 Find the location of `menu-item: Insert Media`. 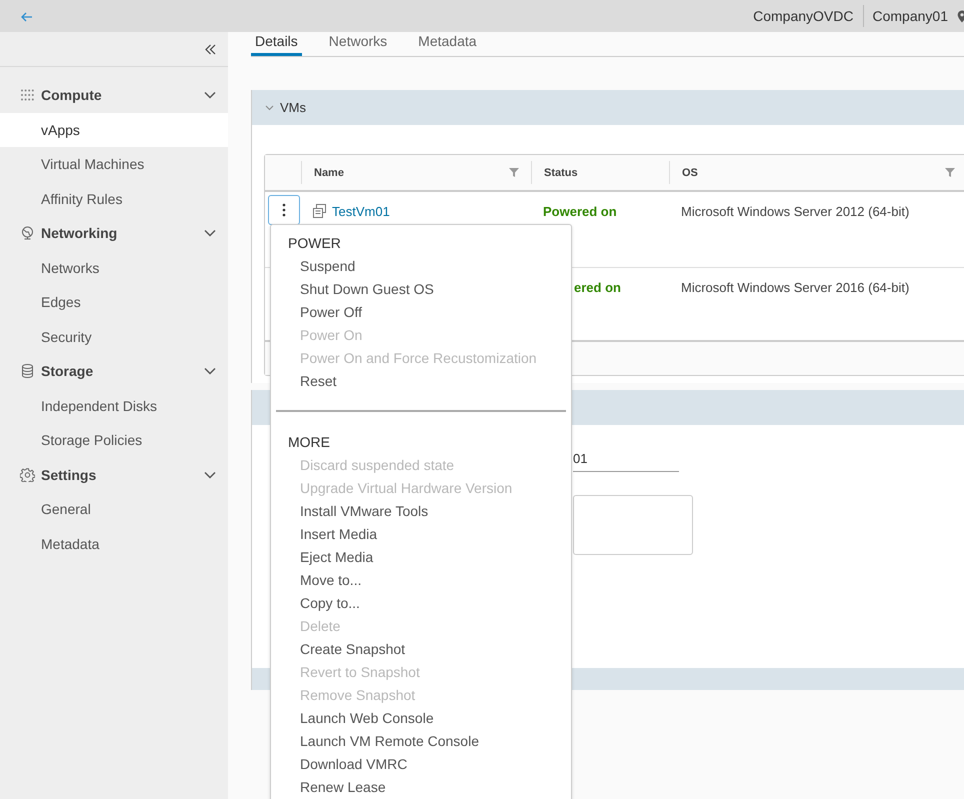

menu-item: Insert Media is located at coordinates (421, 534).